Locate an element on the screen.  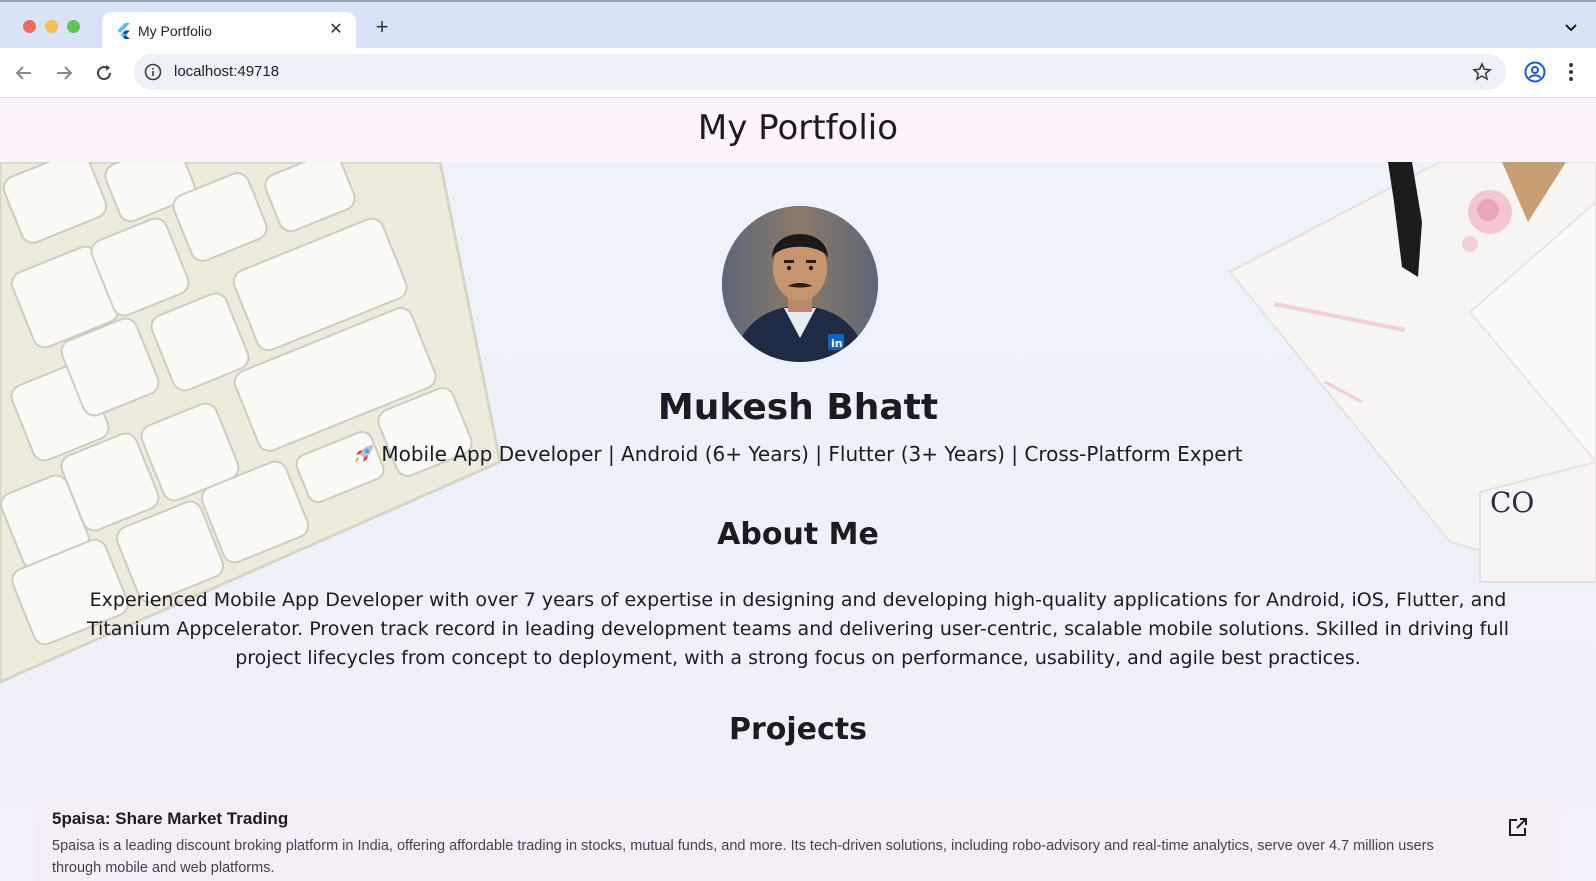
window-close-button is located at coordinates (29, 26).